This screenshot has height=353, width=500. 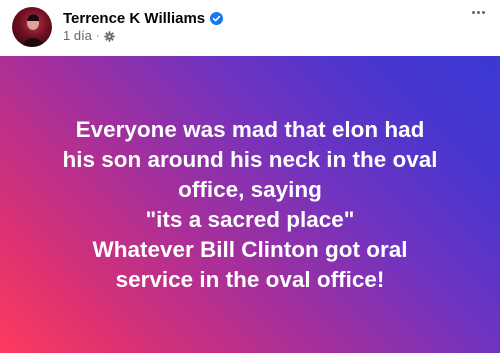 I want to click on gear-icon, so click(x=109, y=36).